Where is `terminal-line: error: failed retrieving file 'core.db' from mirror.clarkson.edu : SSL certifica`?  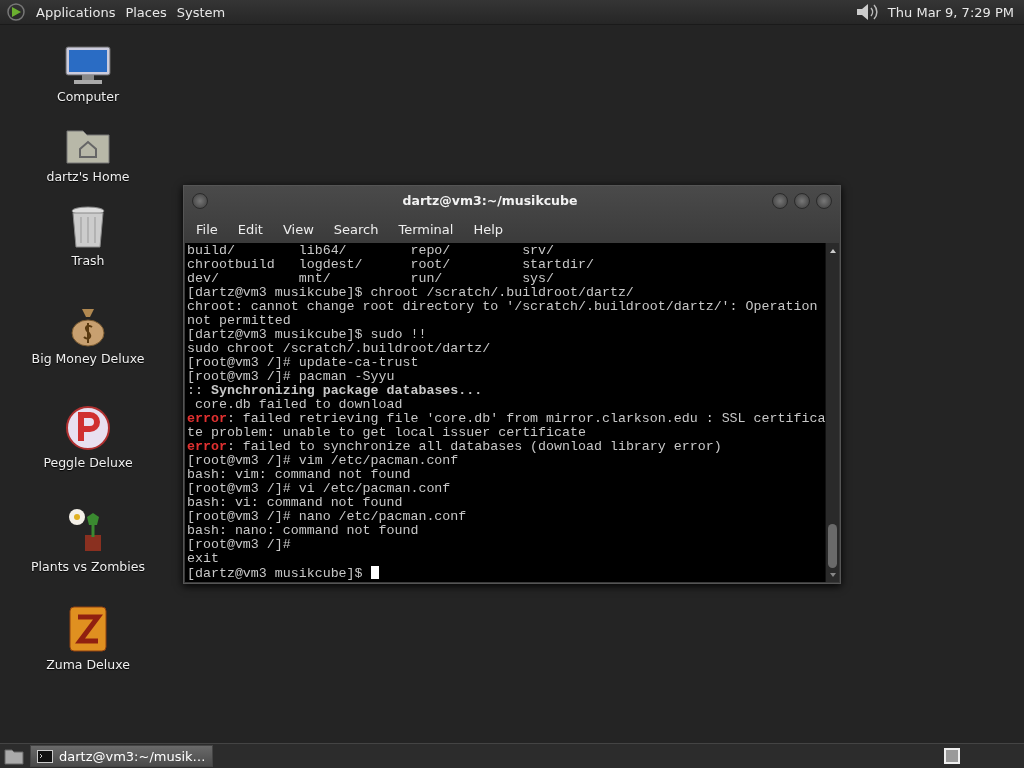 terminal-line: error: failed retrieving file 'core.db' from mirror.clarkson.edu : SSL certifica is located at coordinates (506, 419).